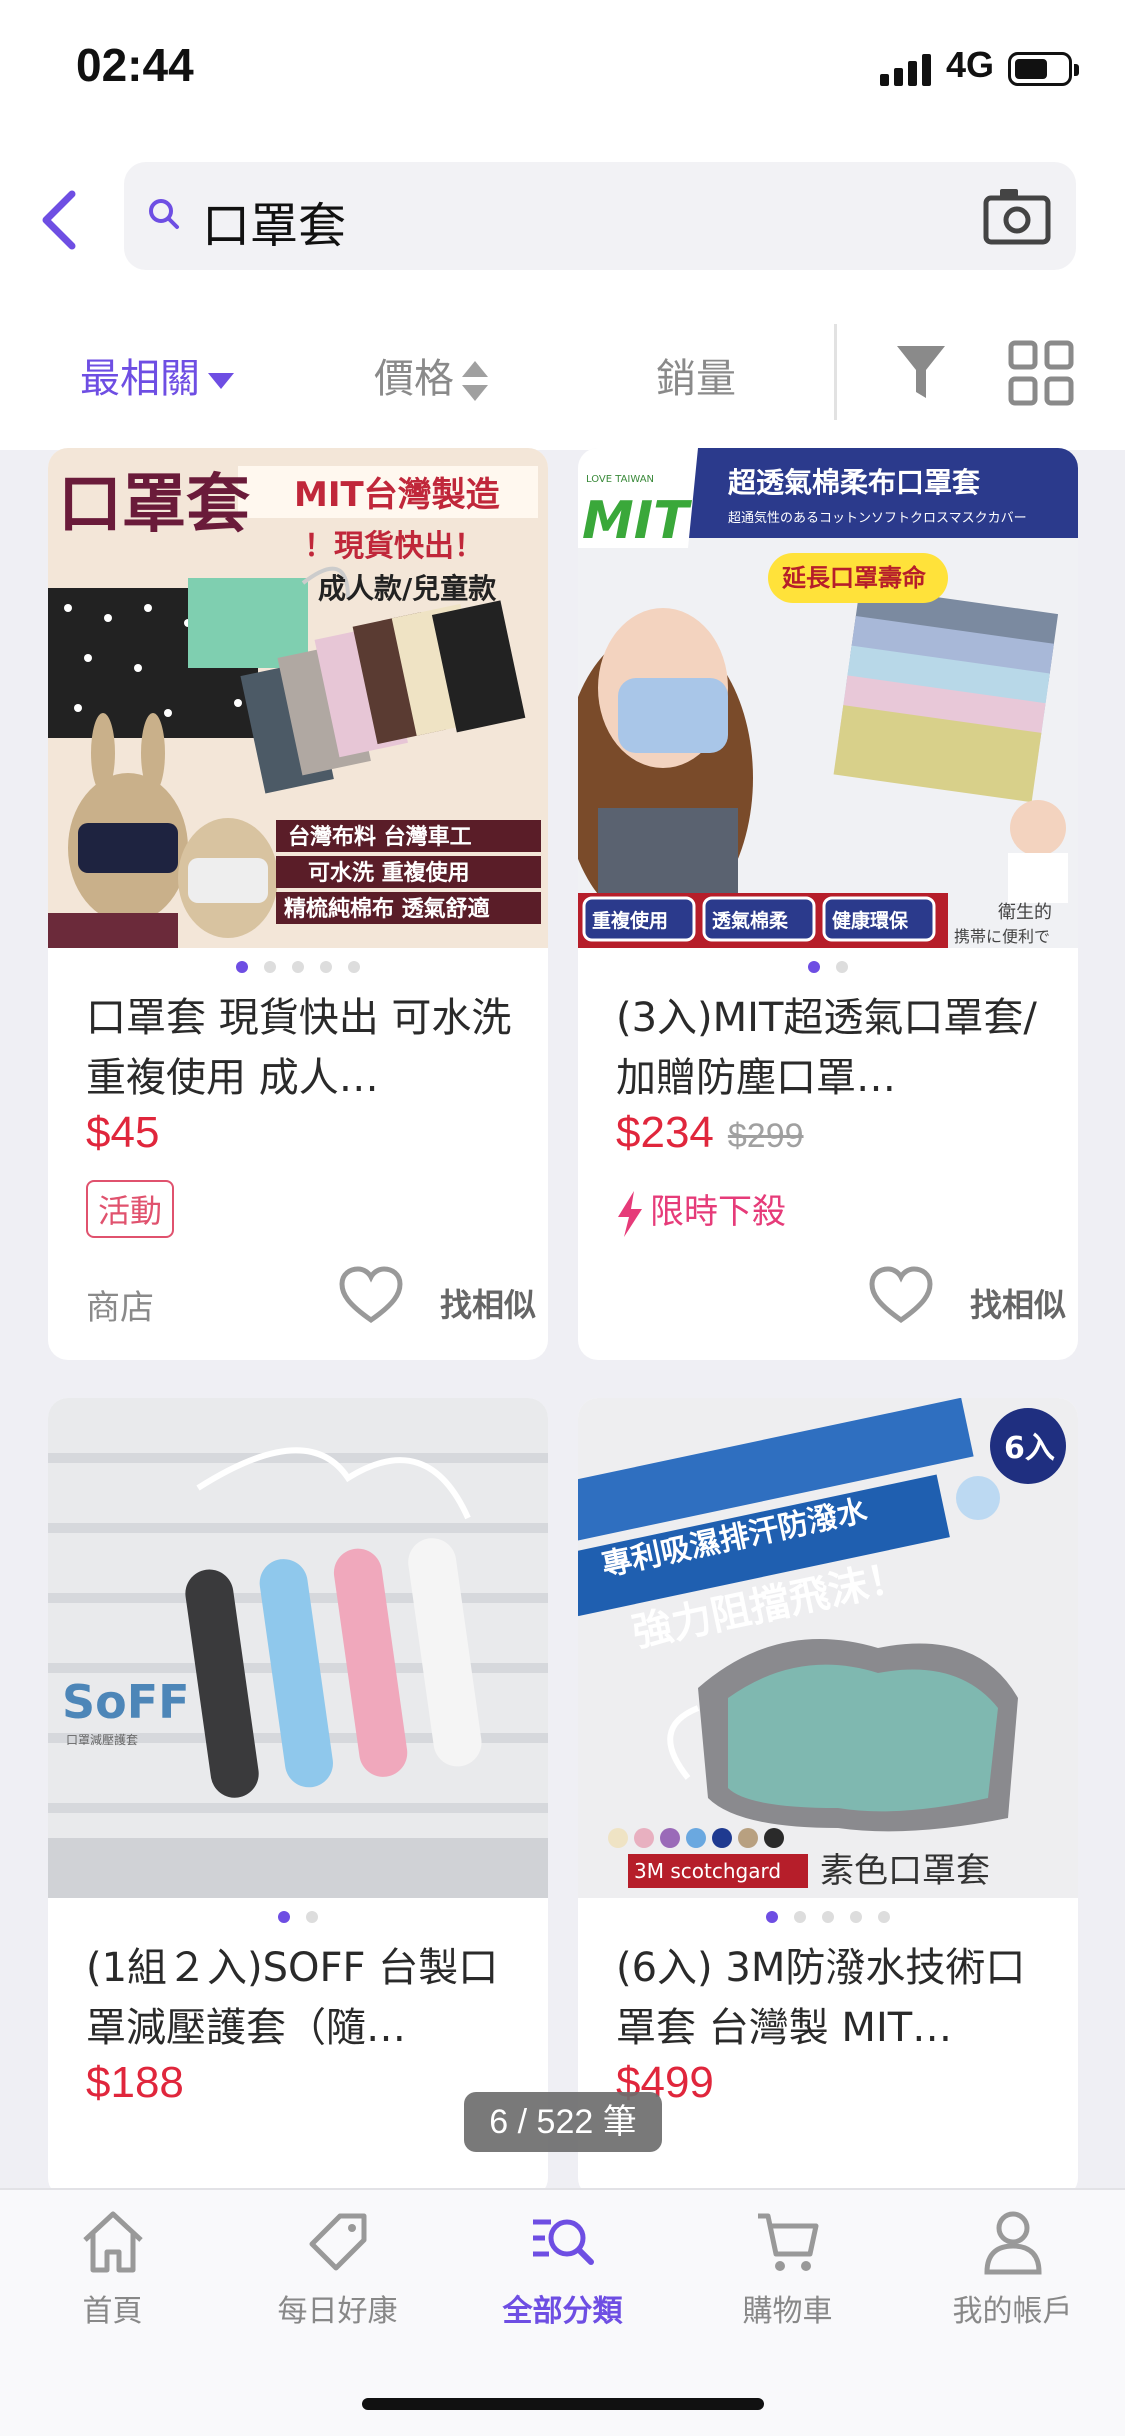 The width and height of the screenshot is (1125, 2436). What do you see at coordinates (59, 220) in the screenshot?
I see `chevron-left-icon` at bounding box center [59, 220].